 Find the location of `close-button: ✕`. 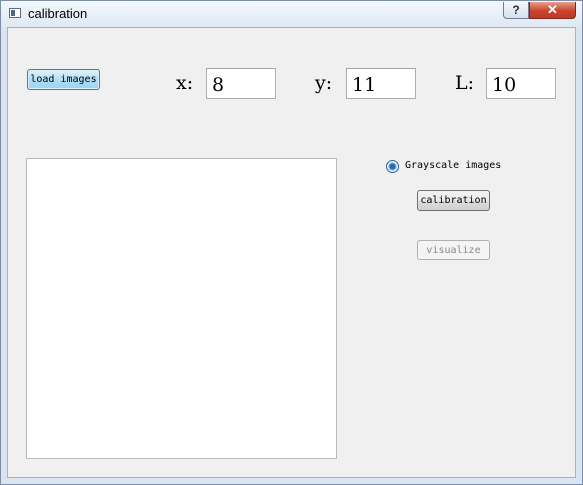

close-button: ✕ is located at coordinates (552, 10).